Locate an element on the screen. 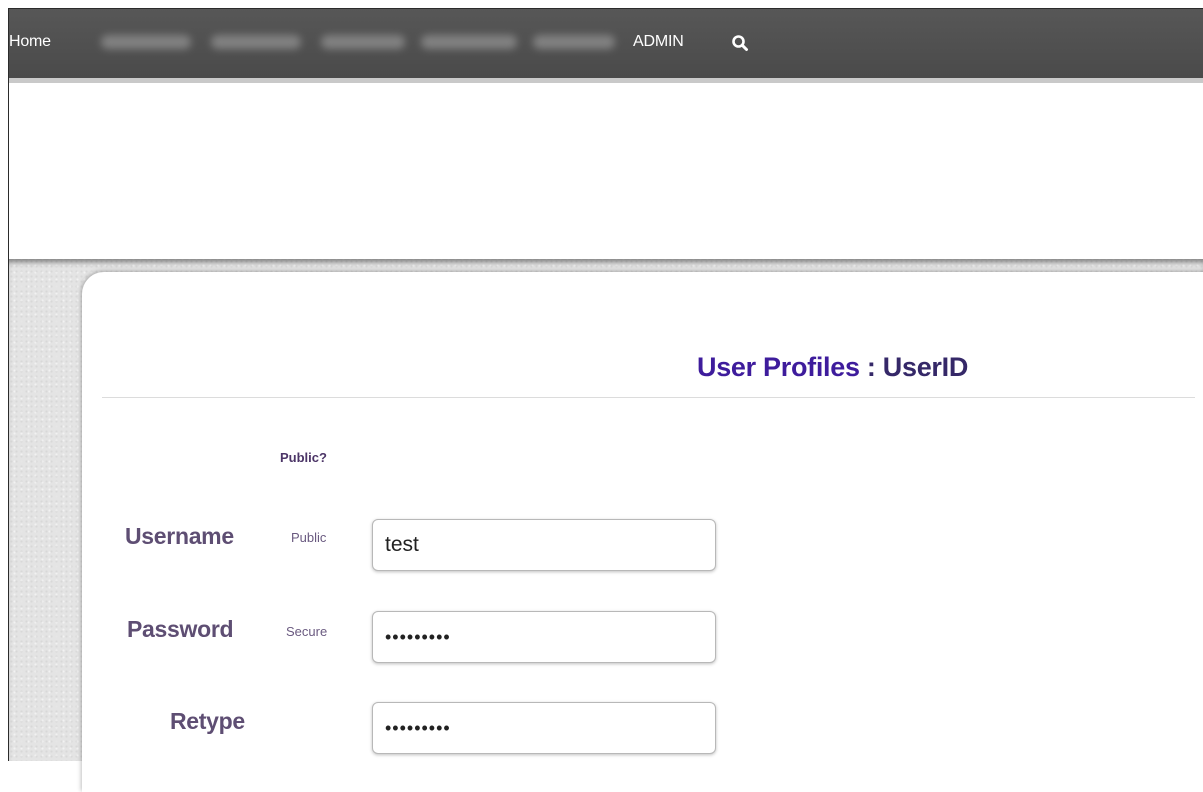  nav-home-link: Home is located at coordinates (30, 42).